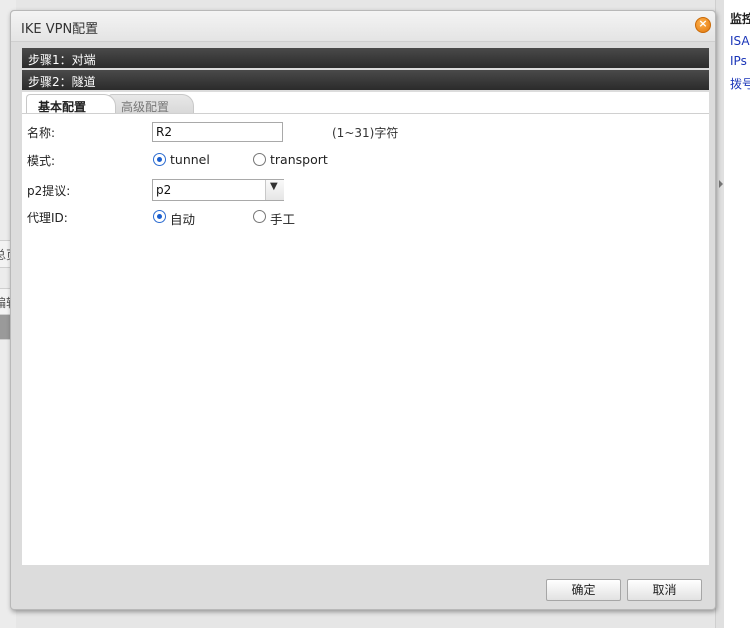  Describe the element at coordinates (218, 190) in the screenshot. I see `p2-proposal-select: p2 ▼` at that location.